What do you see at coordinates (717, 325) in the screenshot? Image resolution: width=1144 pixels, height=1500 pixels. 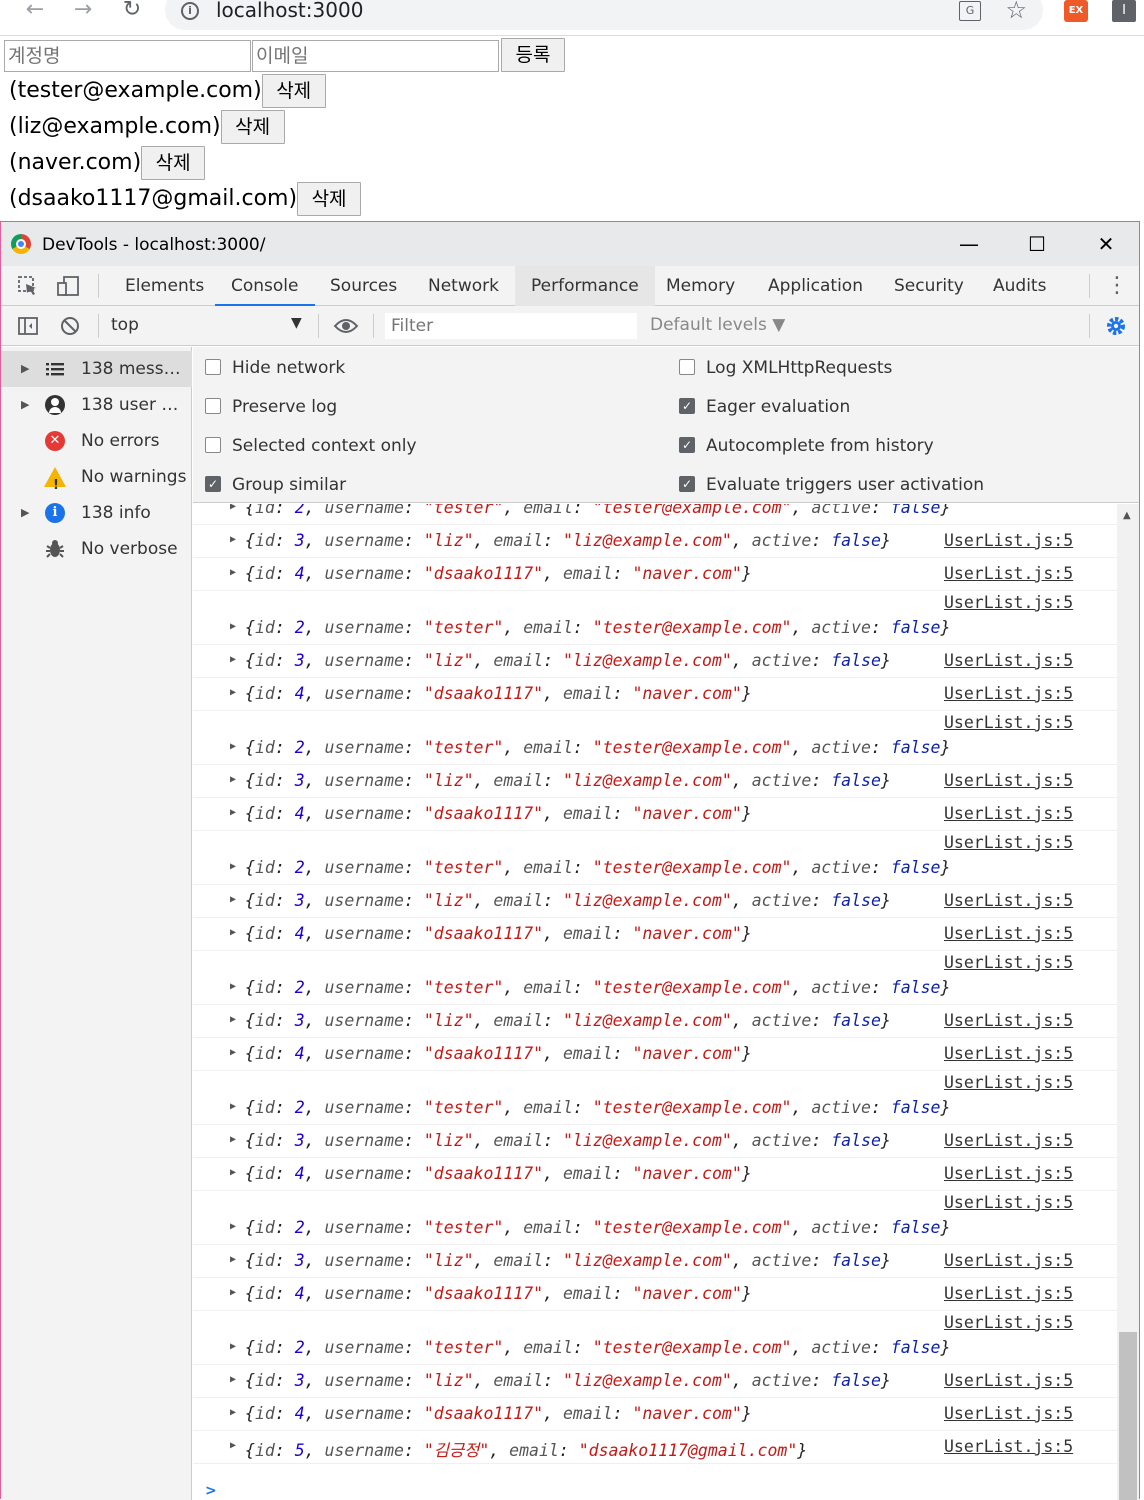 I see `log-levels-dropdown: Default levels ▼` at bounding box center [717, 325].